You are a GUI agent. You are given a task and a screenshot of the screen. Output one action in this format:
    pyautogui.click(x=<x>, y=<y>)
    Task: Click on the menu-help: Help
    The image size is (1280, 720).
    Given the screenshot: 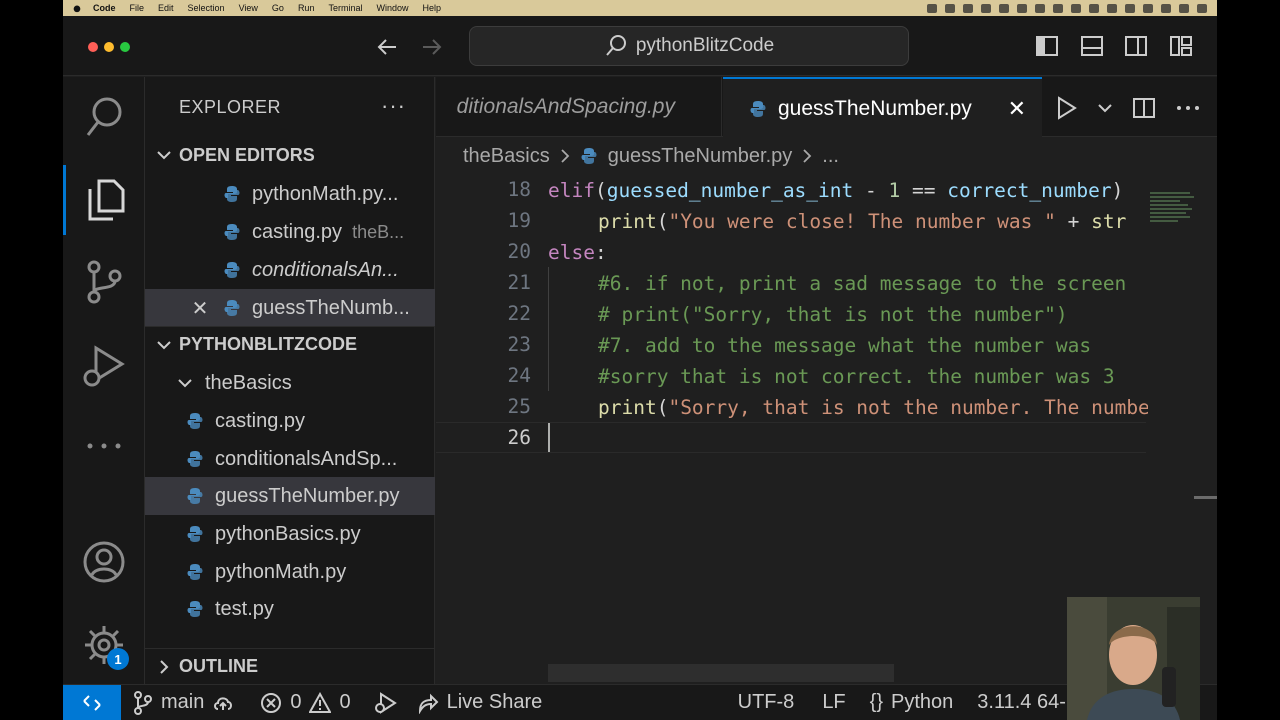 What is the action you would take?
    pyautogui.click(x=431, y=8)
    